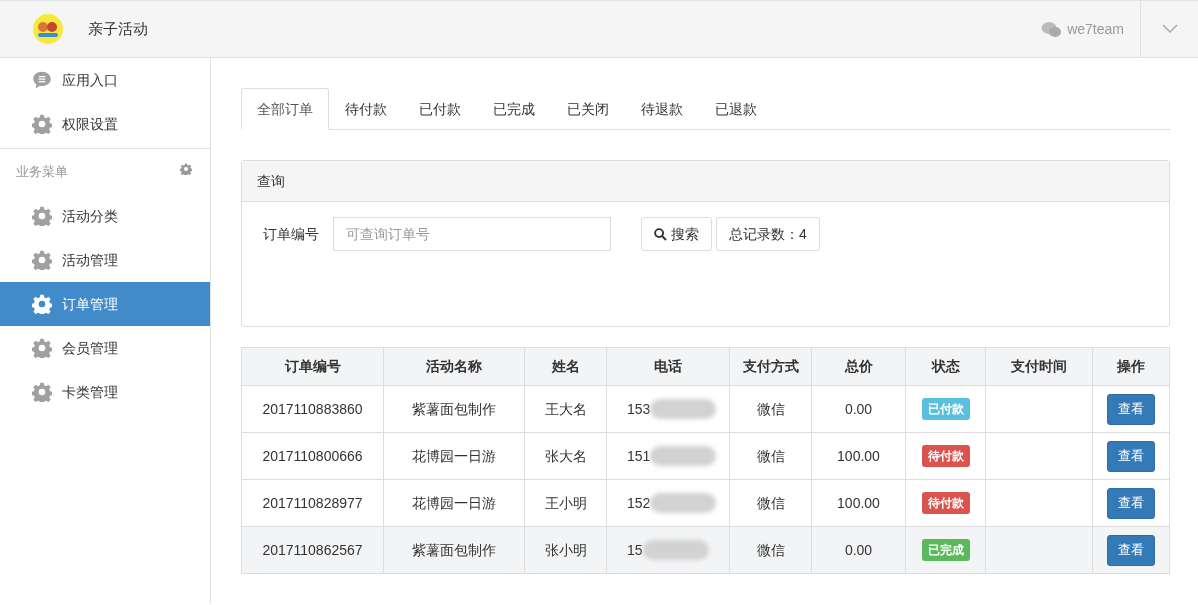 Image resolution: width=1198 pixels, height=605 pixels. Describe the element at coordinates (105, 260) in the screenshot. I see `sidebar-item: 活动管理` at that location.